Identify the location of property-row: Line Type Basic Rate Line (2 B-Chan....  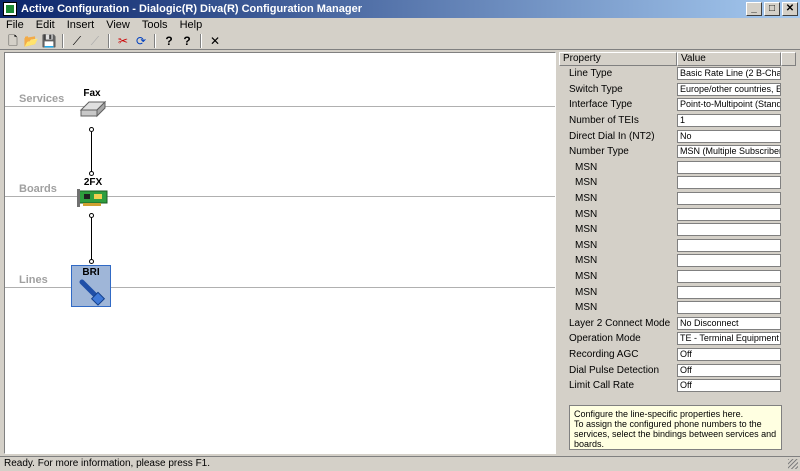
(677, 74).